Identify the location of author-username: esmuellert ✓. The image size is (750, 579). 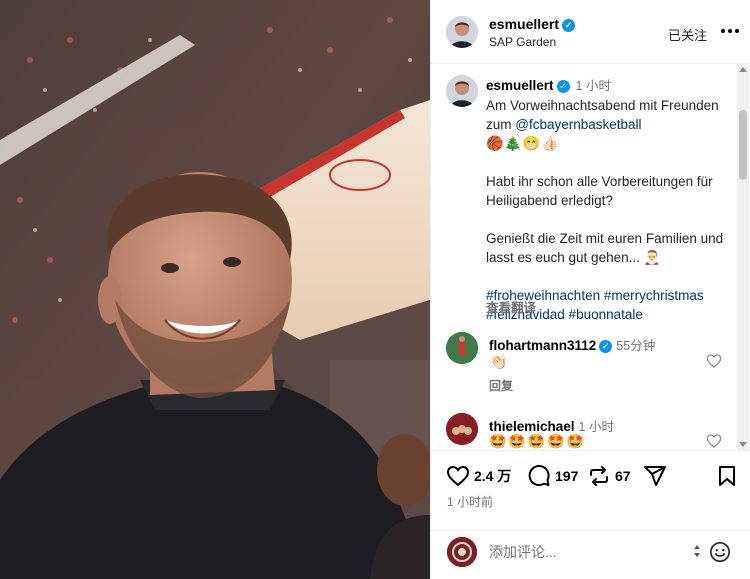
(532, 24).